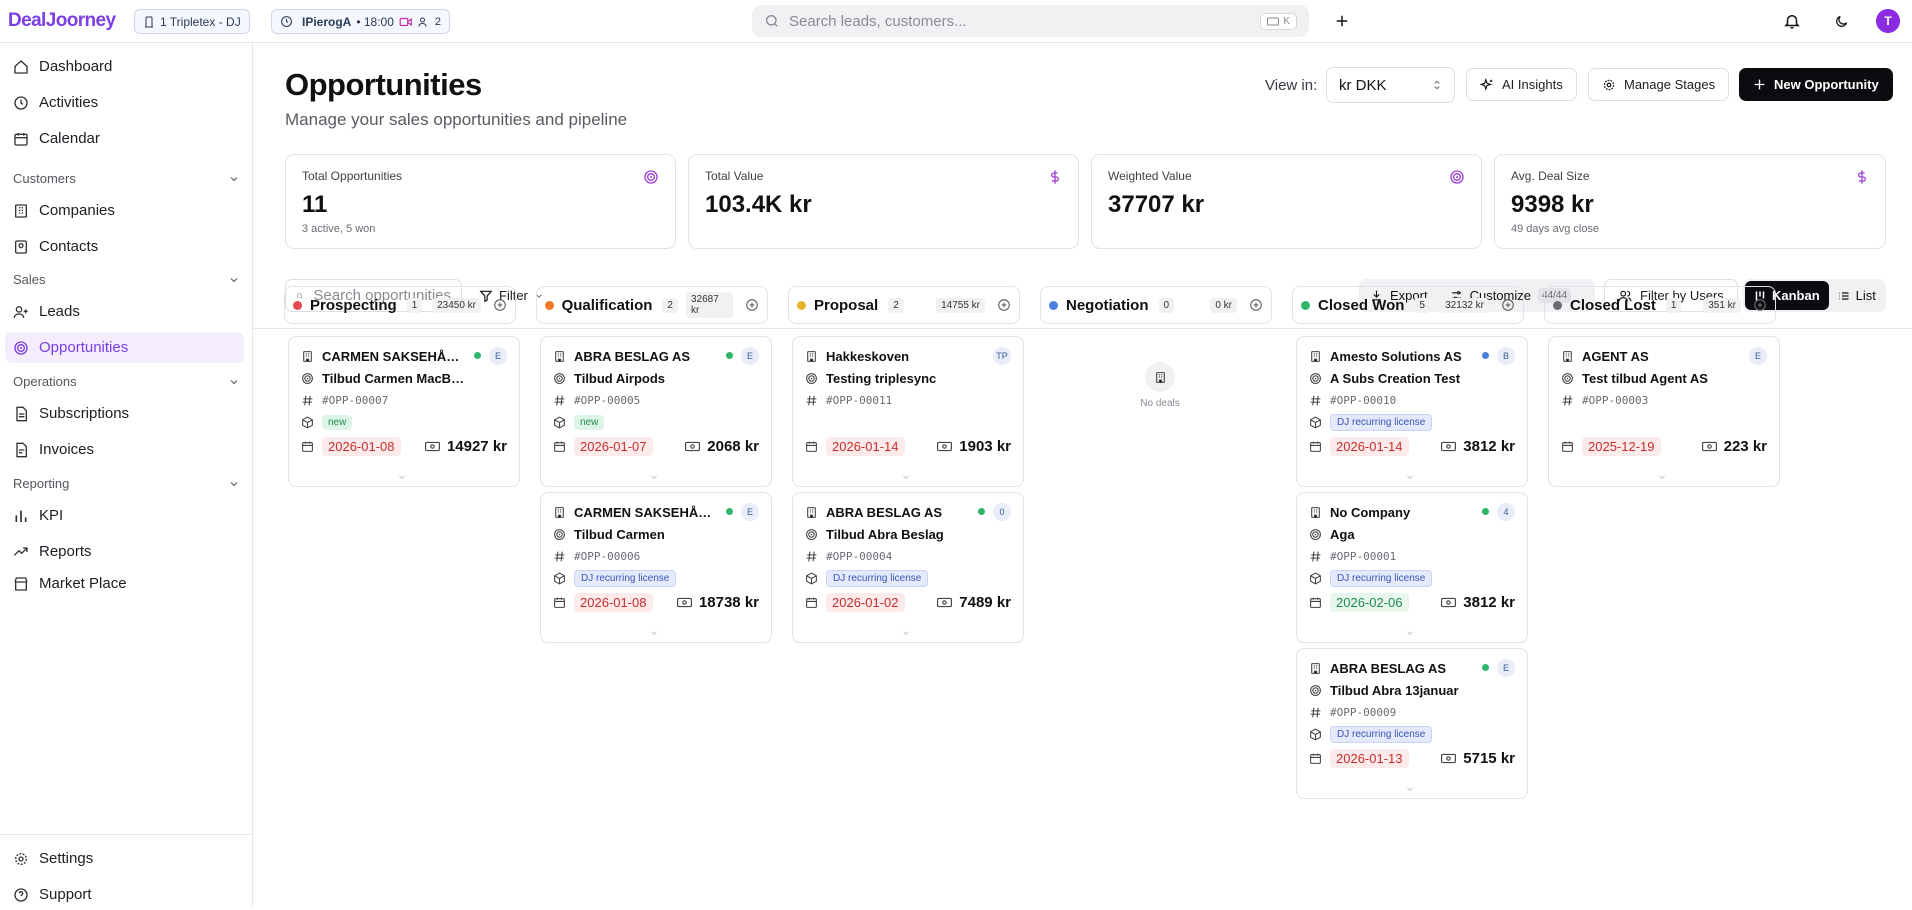  Describe the element at coordinates (124, 515) in the screenshot. I see `sidebar-item-kpi: KPI` at that location.